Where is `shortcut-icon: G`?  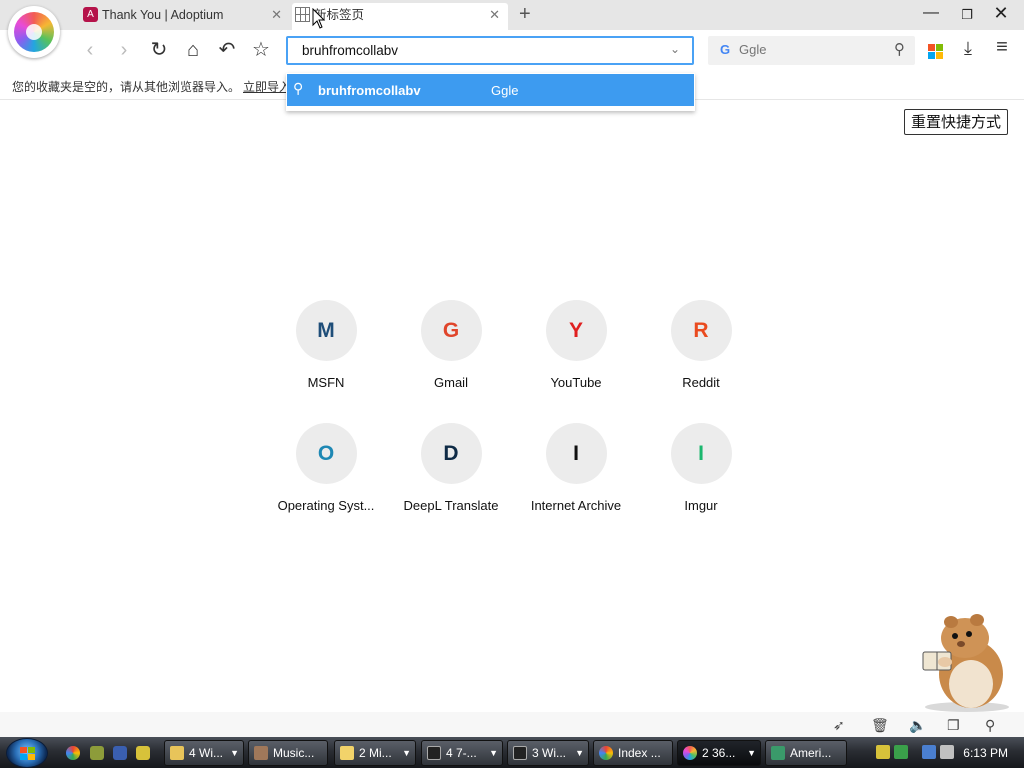 shortcut-icon: G is located at coordinates (451, 330).